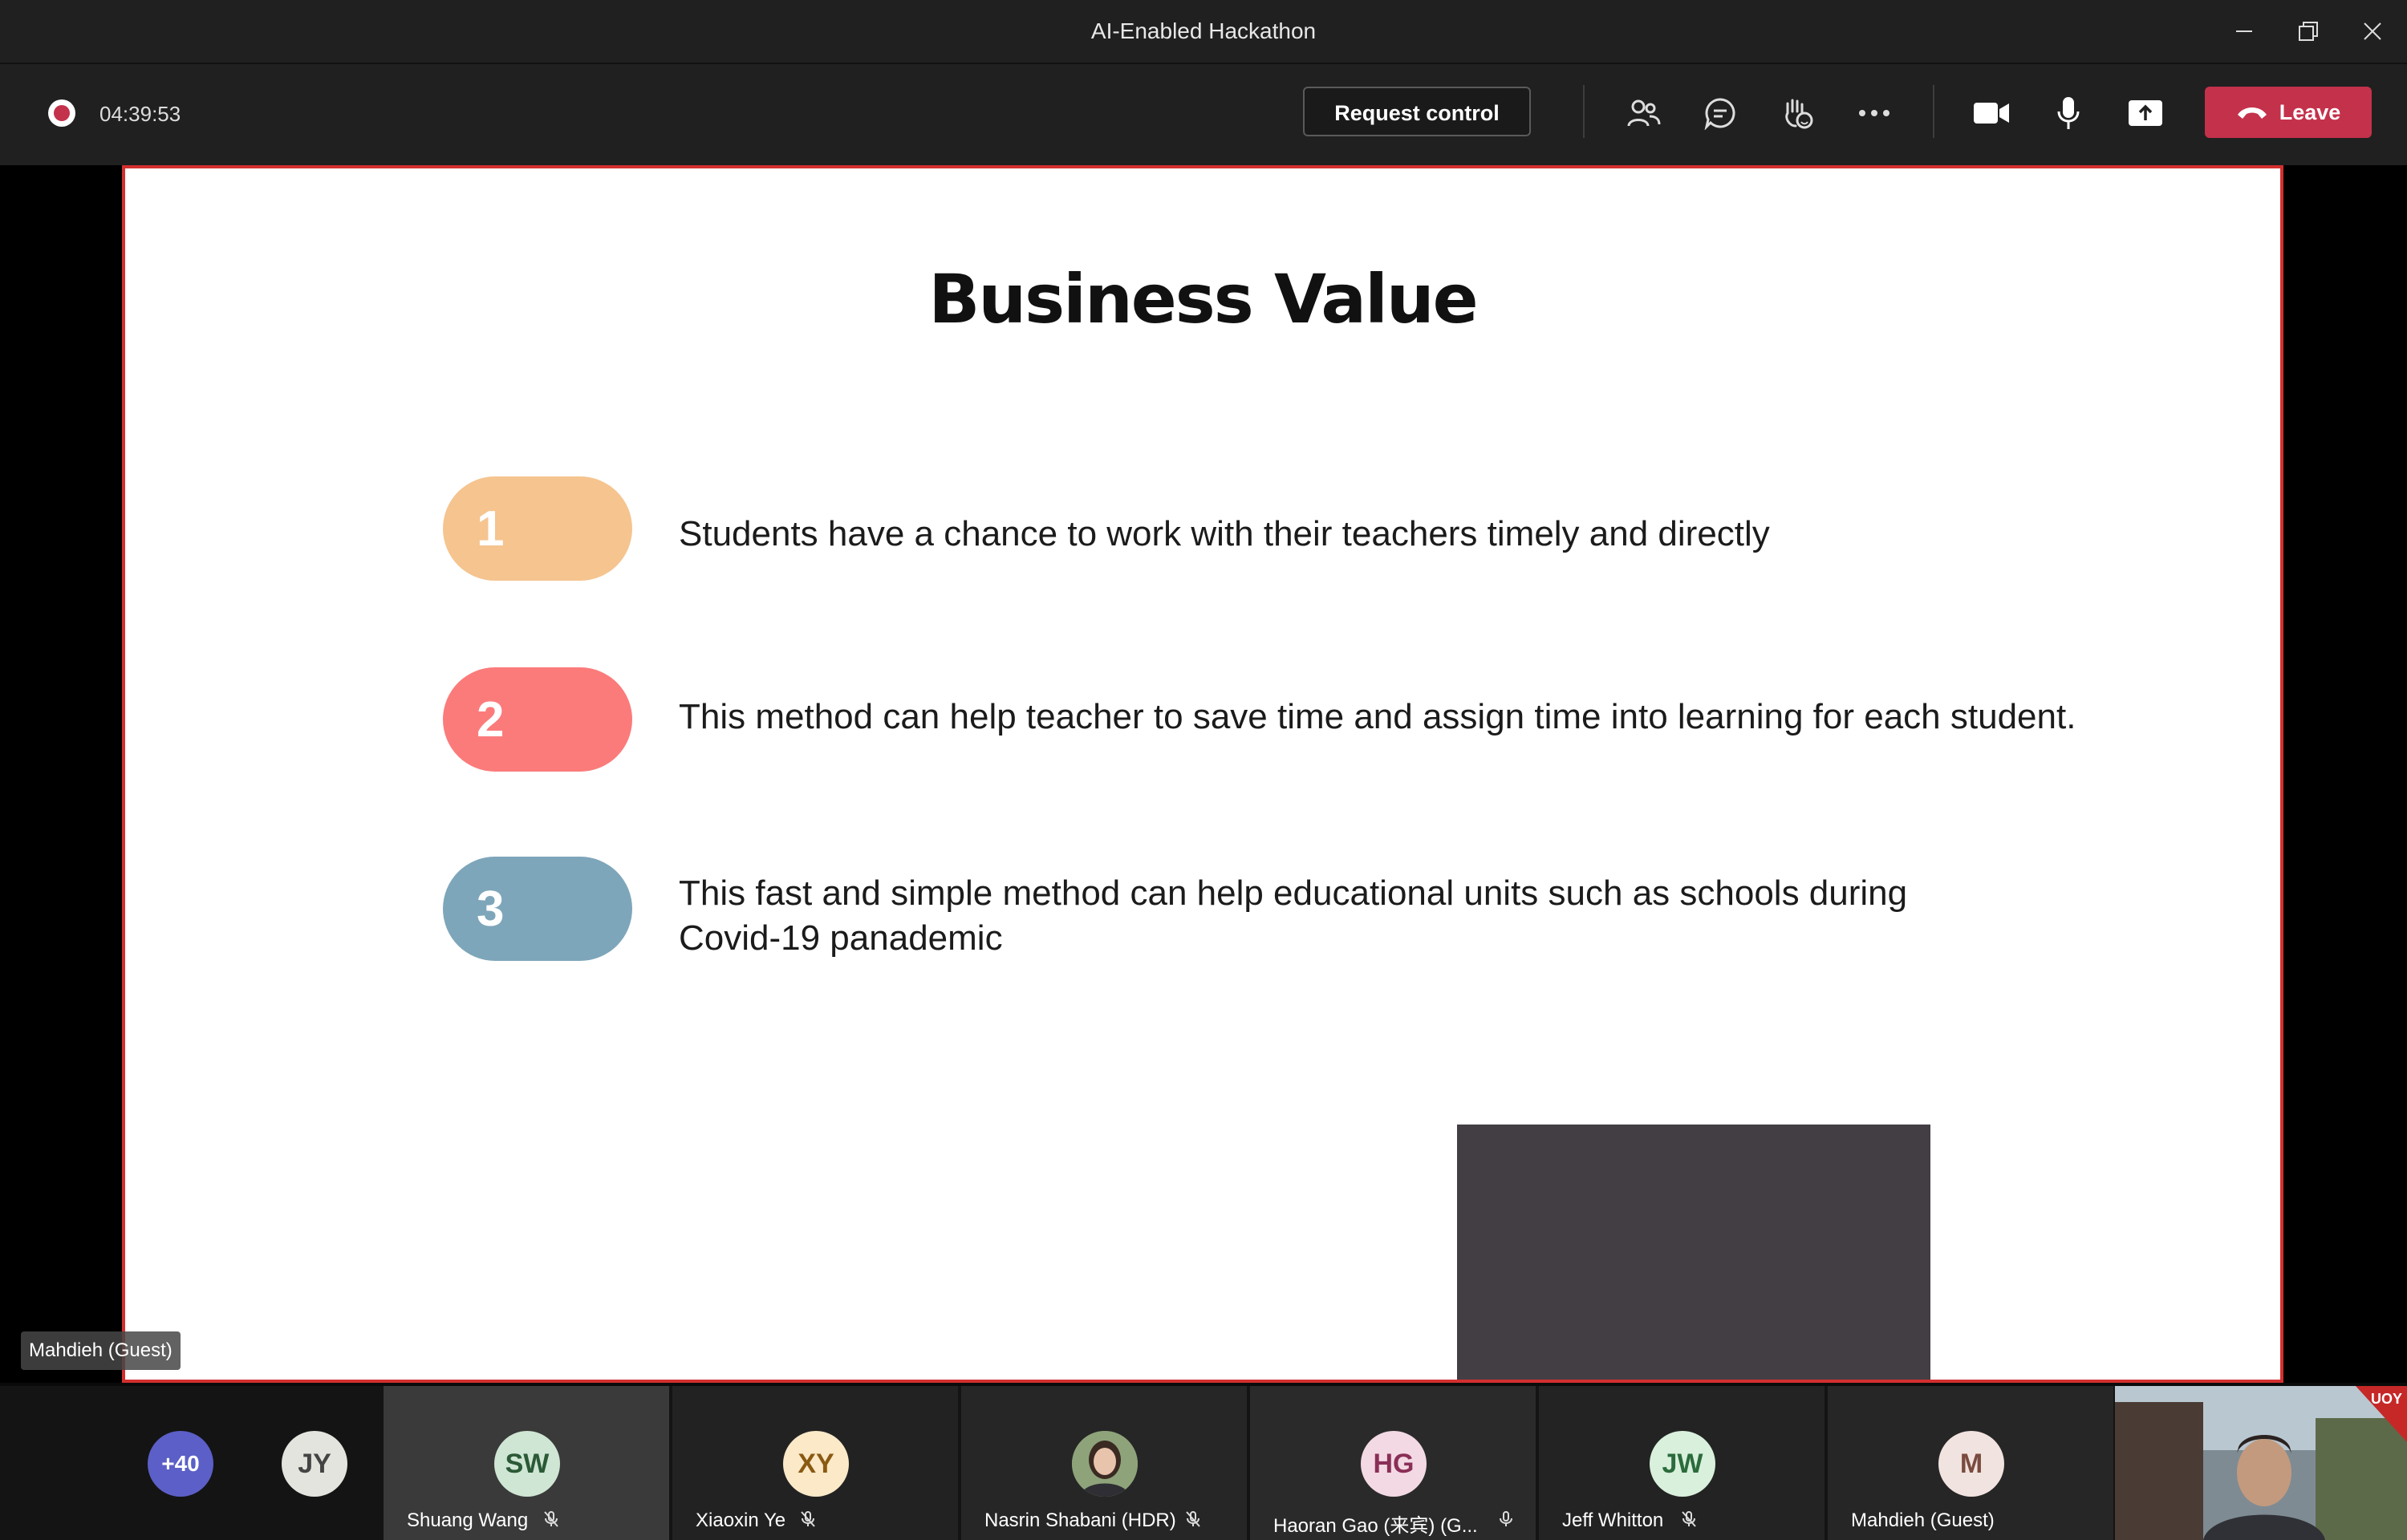 The width and height of the screenshot is (2407, 1540). Describe the element at coordinates (491, 719) in the screenshot. I see `point-number: 2` at that location.